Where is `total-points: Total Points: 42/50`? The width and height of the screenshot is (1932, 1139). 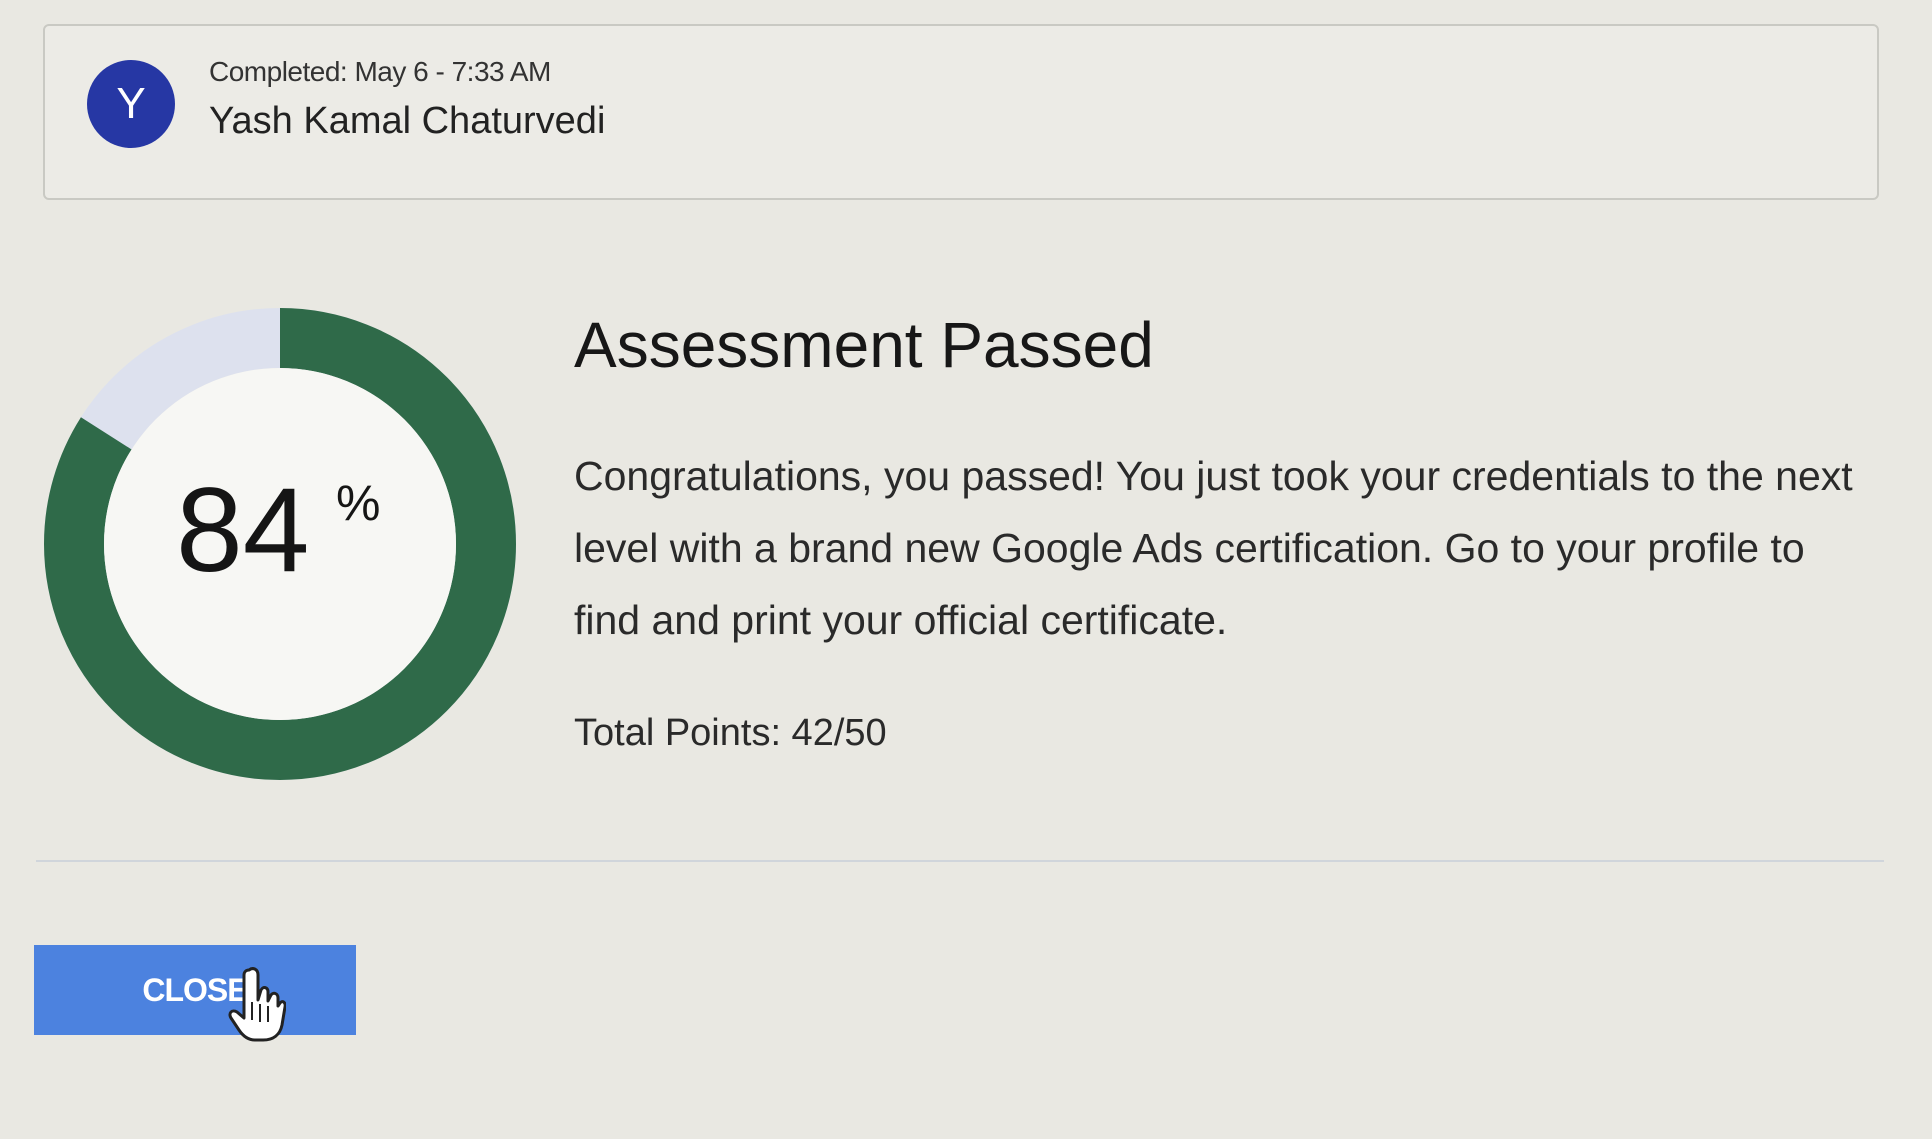 total-points: Total Points: 42/50 is located at coordinates (730, 733).